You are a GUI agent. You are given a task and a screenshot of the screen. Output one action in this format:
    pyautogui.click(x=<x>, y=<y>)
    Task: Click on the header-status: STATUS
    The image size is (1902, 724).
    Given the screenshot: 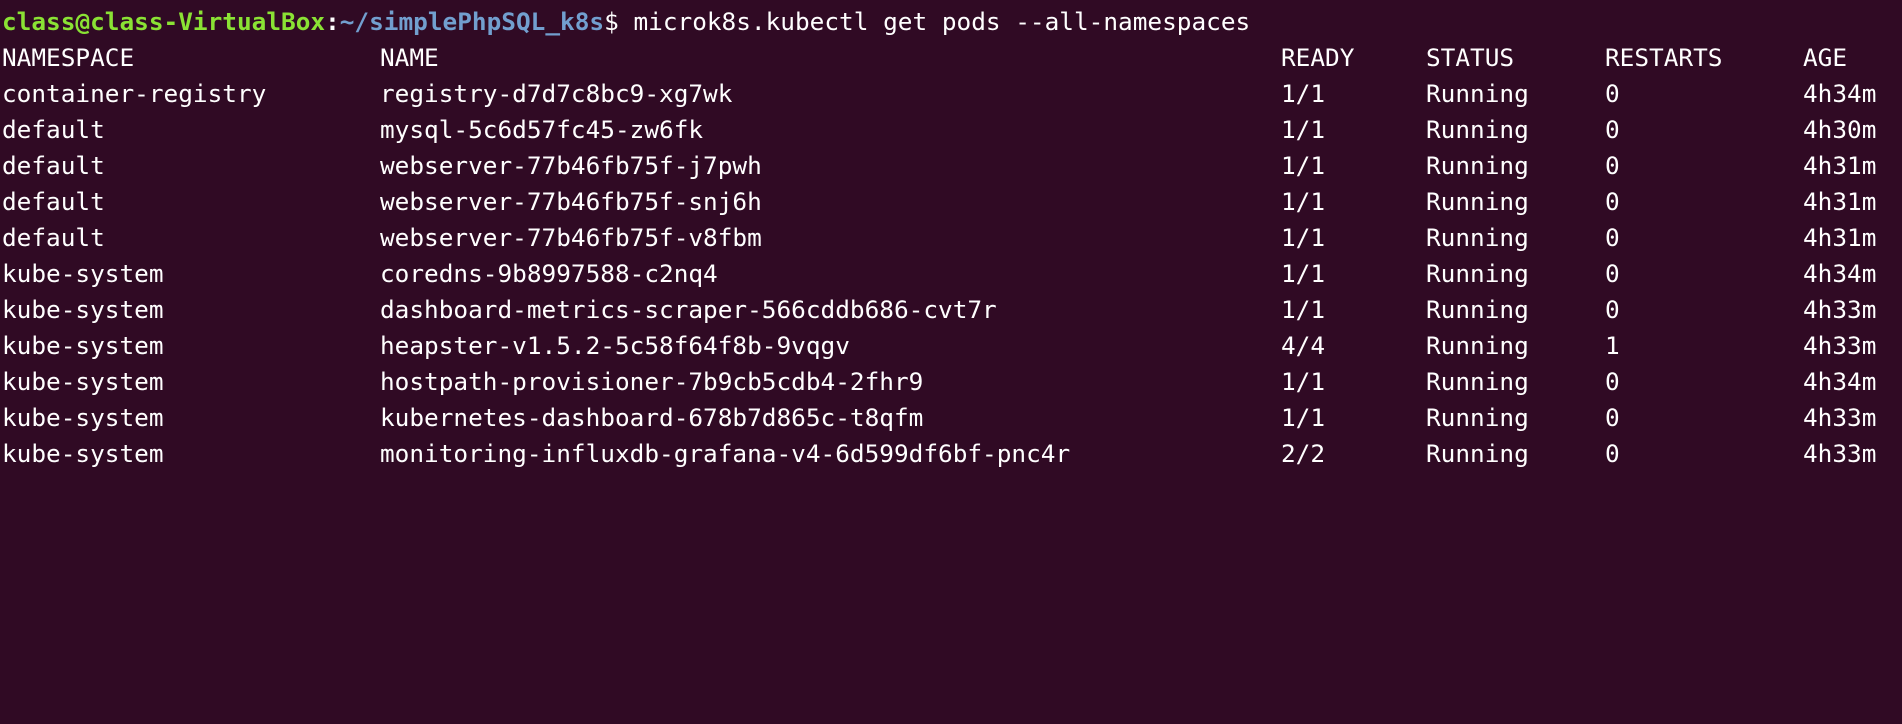 What is the action you would take?
    pyautogui.click(x=1470, y=57)
    